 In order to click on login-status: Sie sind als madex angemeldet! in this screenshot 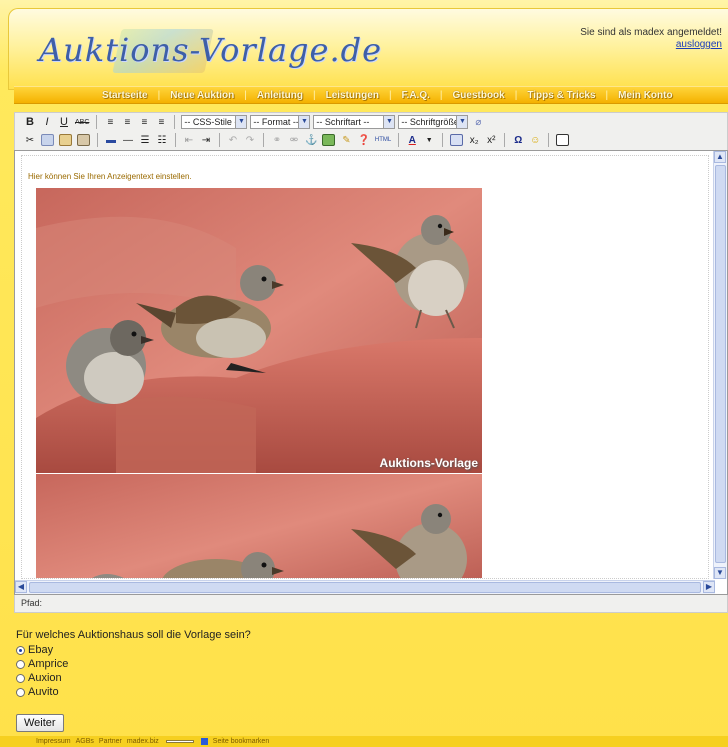, I will do `click(651, 32)`.